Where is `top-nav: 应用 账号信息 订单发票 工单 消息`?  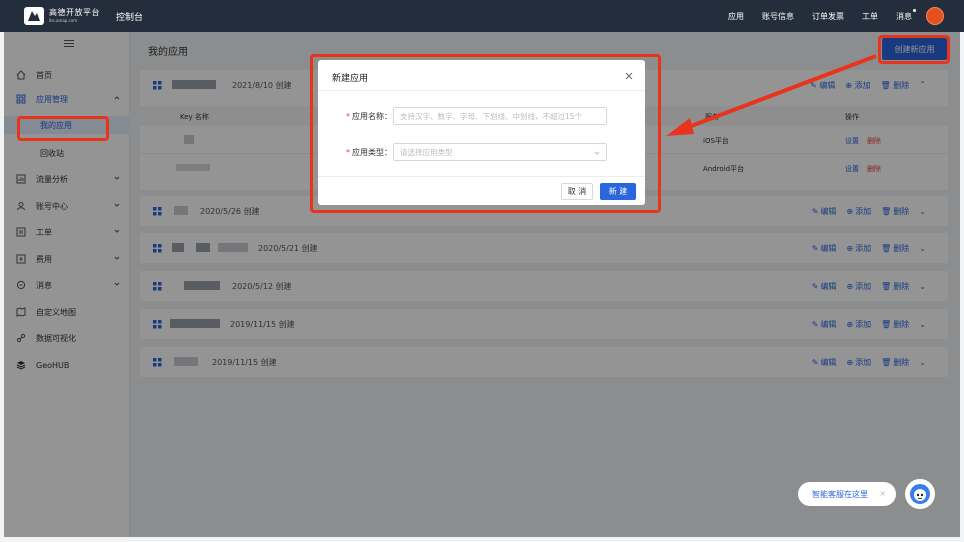 top-nav: 应用 账号信息 订单发票 工单 消息 is located at coordinates (827, 16).